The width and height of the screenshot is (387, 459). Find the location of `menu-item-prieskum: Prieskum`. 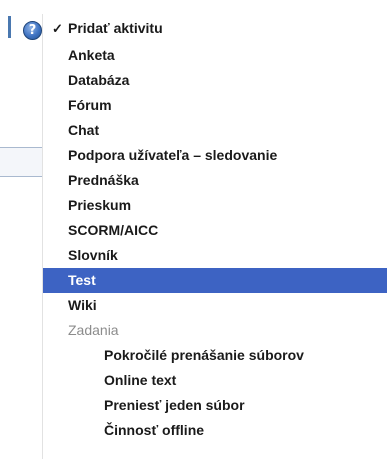

menu-item-prieskum: Prieskum is located at coordinates (215, 205).